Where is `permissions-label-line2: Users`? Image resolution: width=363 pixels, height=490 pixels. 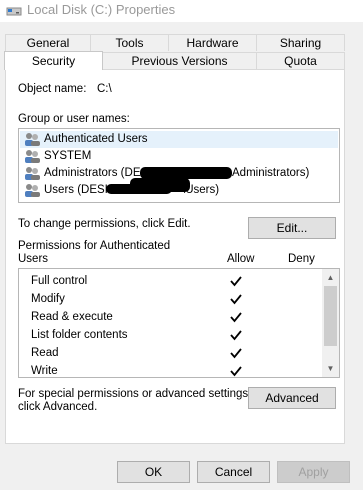
permissions-label-line2: Users is located at coordinates (33, 259).